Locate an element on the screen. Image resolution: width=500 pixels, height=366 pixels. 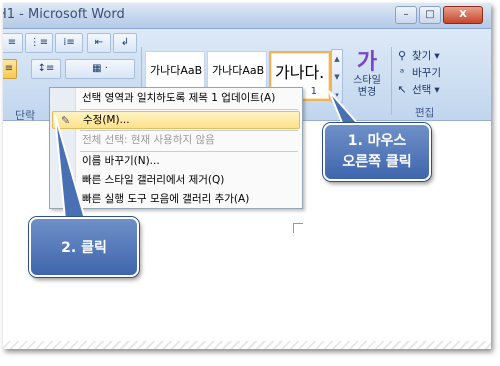
callout-text: 2. 클릭 is located at coordinates (84, 248).